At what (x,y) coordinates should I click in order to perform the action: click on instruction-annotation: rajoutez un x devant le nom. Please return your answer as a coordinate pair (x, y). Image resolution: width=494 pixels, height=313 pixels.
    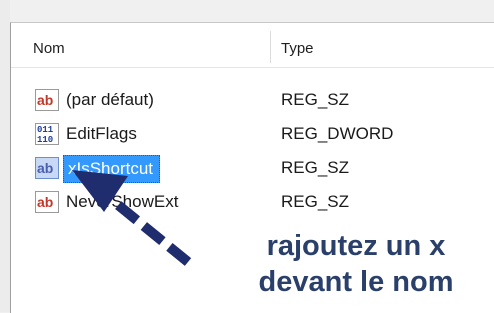
    Looking at the image, I should click on (356, 264).